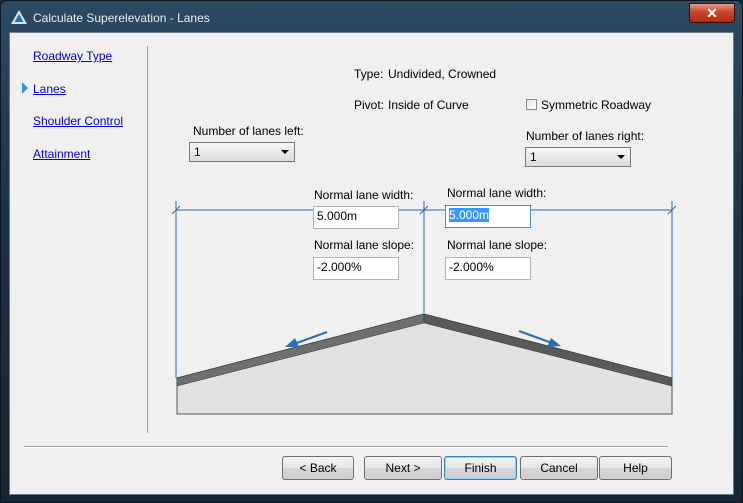 The height and width of the screenshot is (503, 743). I want to click on left-lane-width-input: 5.000m, so click(356, 217).